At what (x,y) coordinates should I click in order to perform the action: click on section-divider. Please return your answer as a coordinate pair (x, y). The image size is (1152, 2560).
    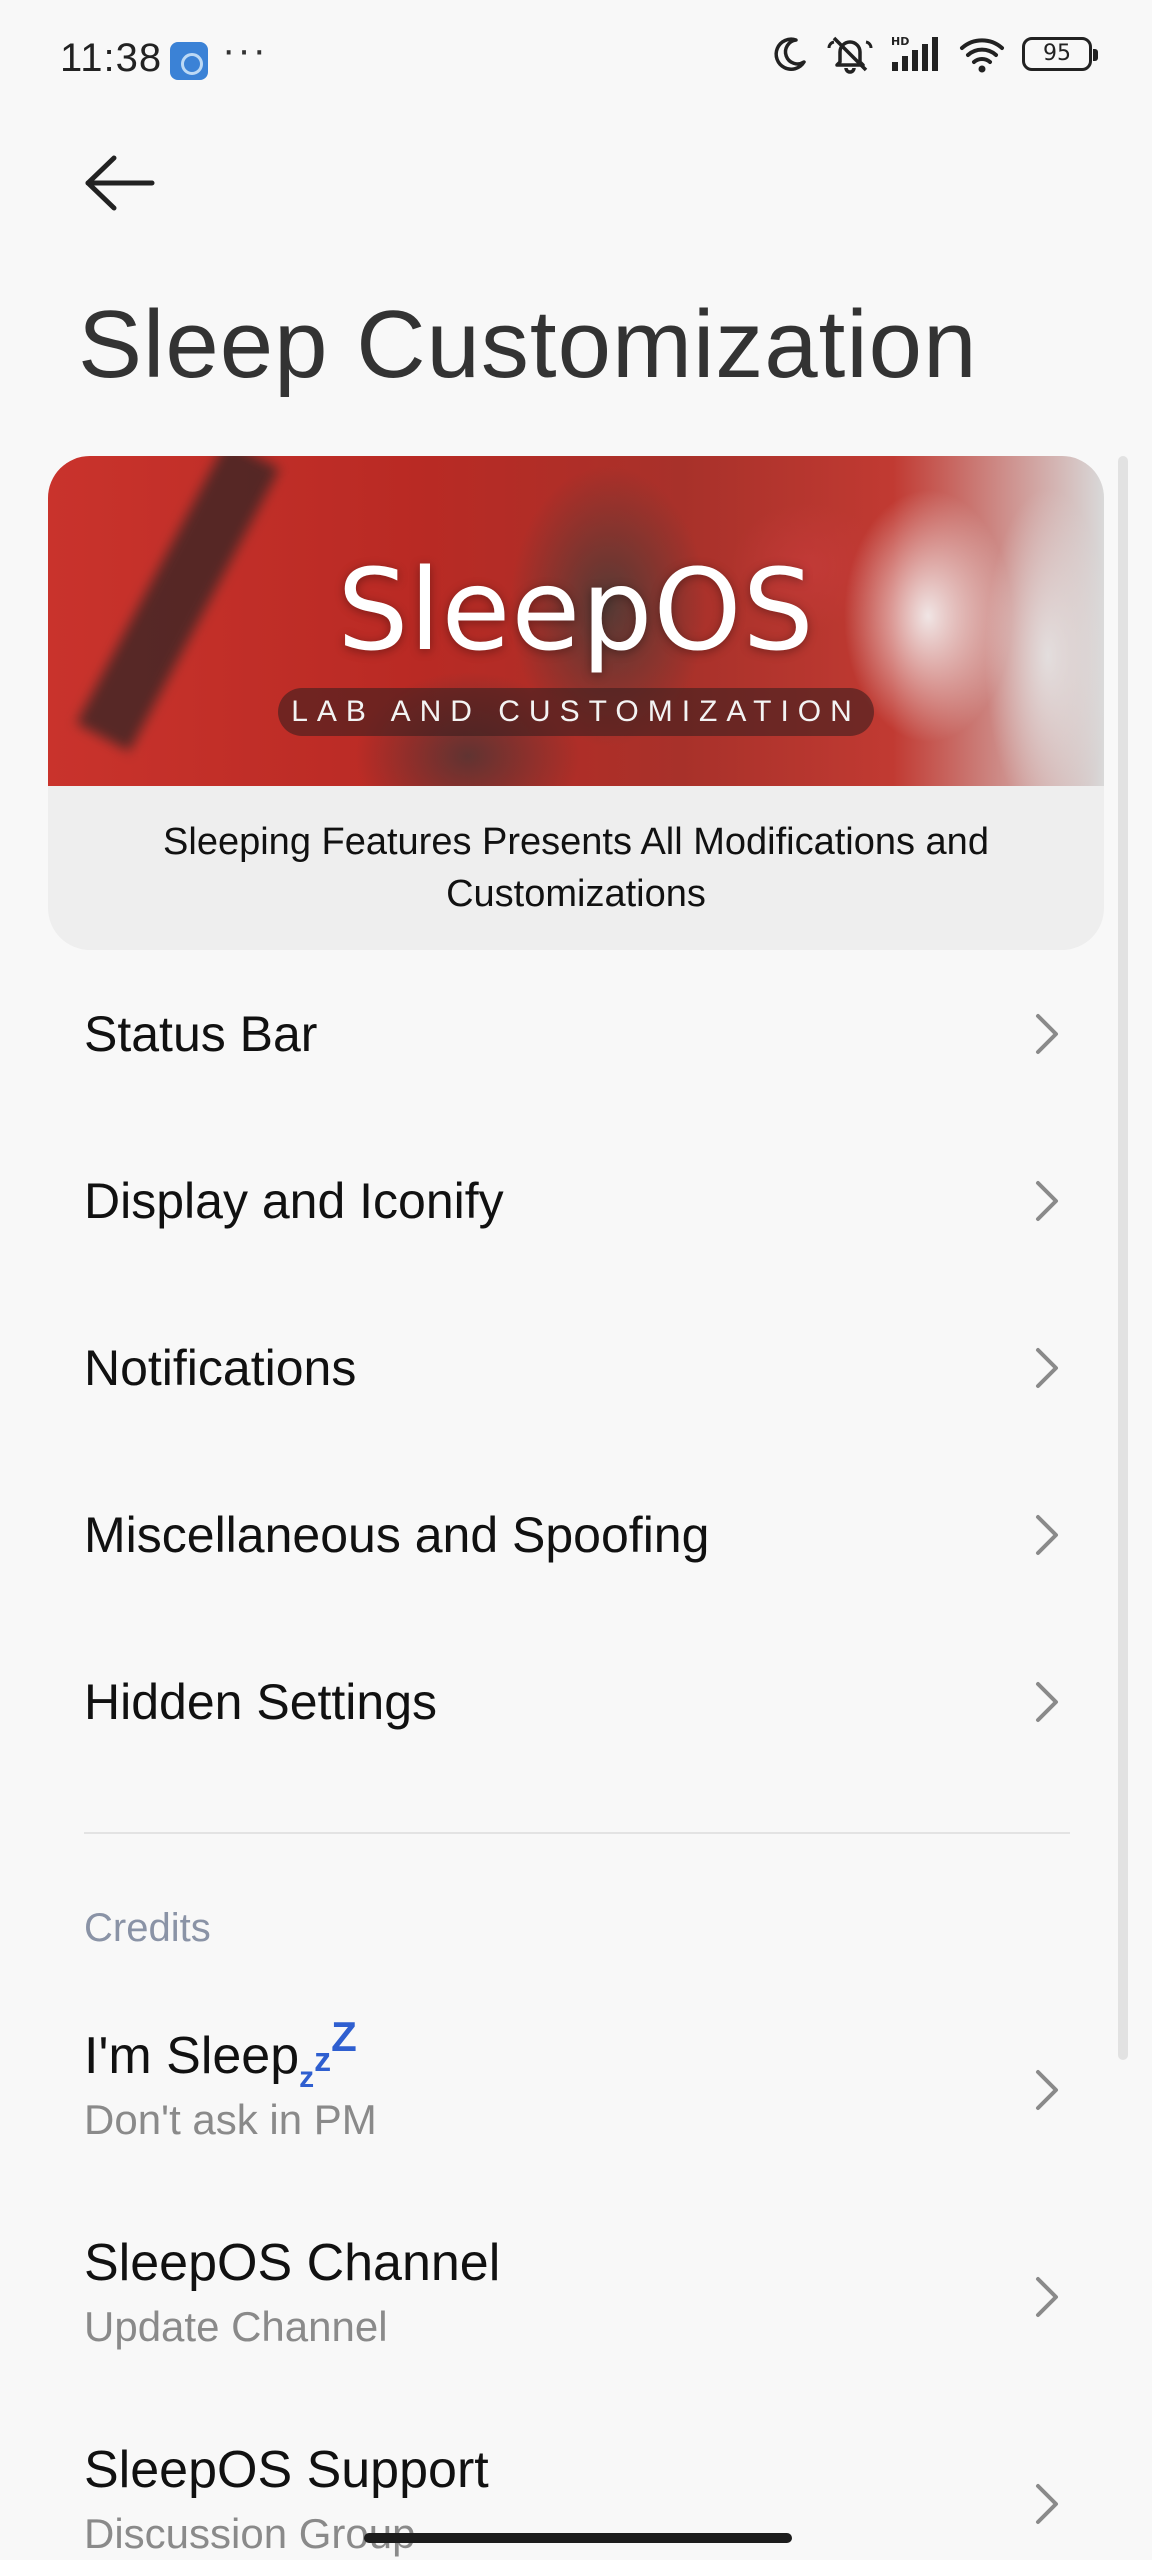
    Looking at the image, I should click on (577, 1833).